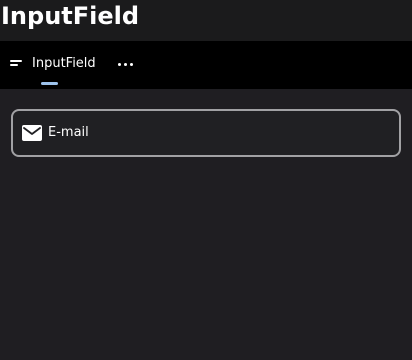 The height and width of the screenshot is (360, 412). I want to click on email-field: E-mail, so click(206, 133).